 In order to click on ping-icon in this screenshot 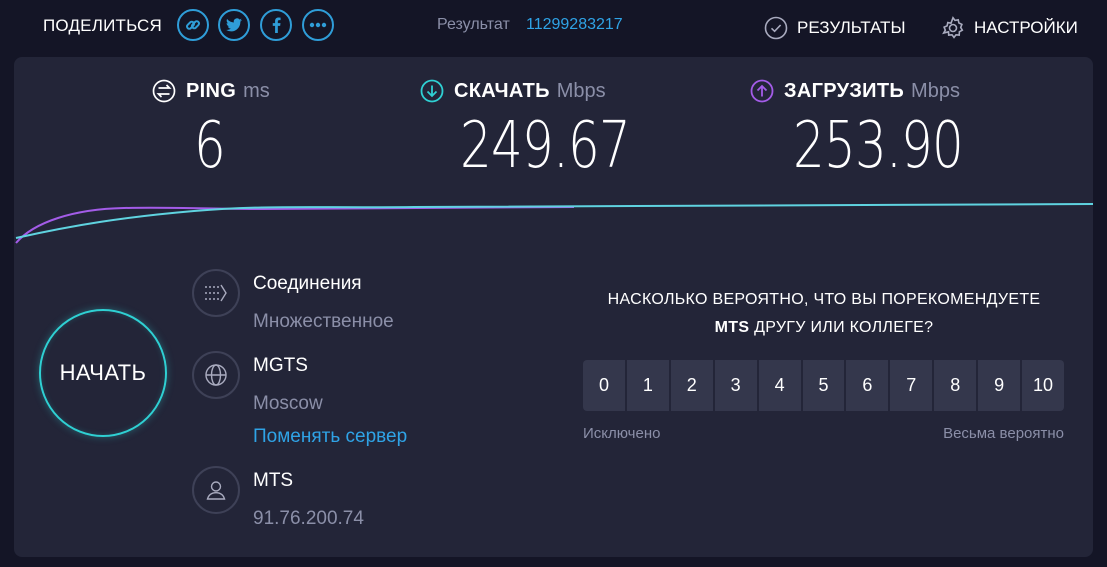, I will do `click(164, 91)`.